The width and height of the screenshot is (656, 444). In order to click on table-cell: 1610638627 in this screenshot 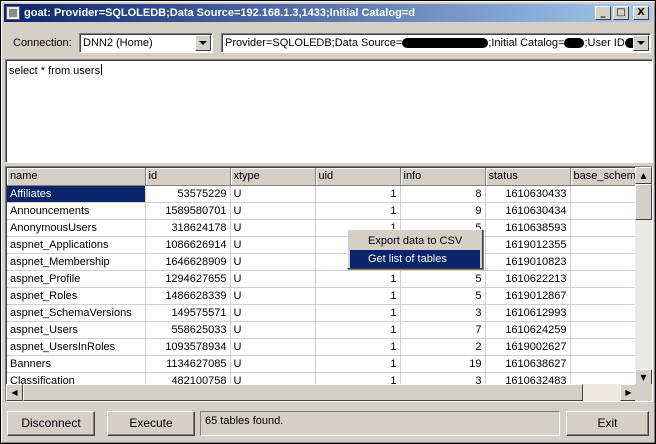, I will do `click(528, 364)`.